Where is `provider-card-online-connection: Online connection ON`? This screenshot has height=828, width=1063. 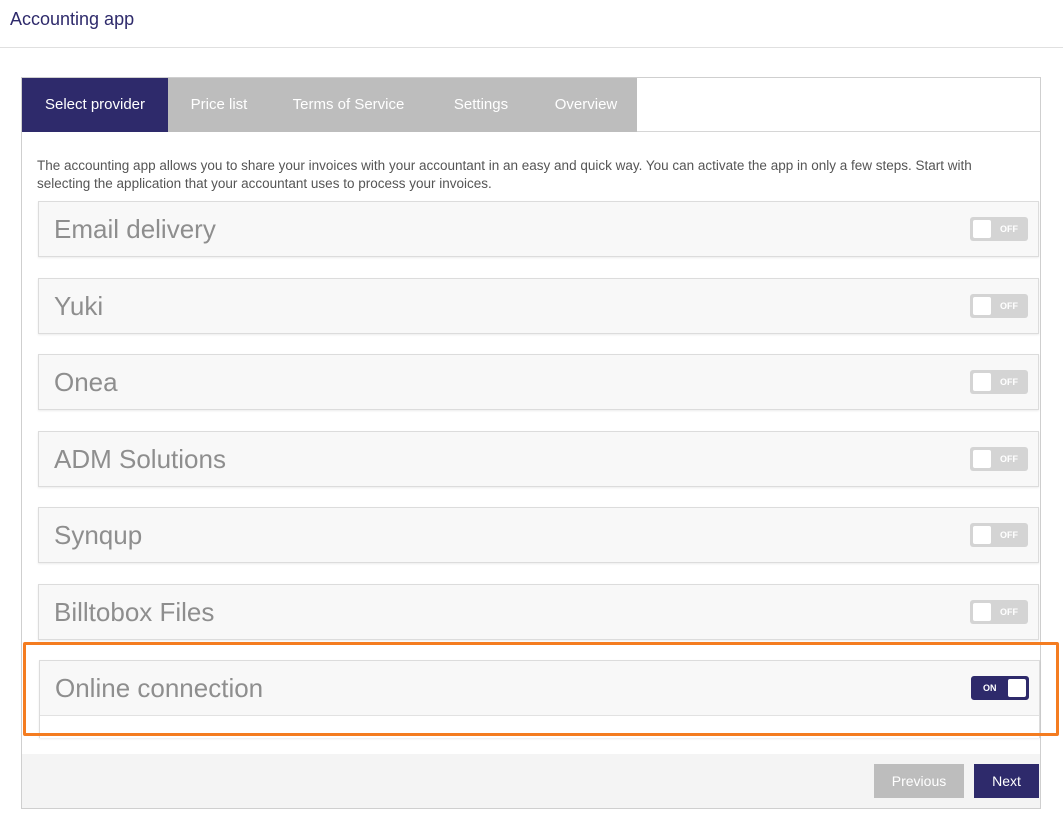 provider-card-online-connection: Online connection ON is located at coordinates (539, 699).